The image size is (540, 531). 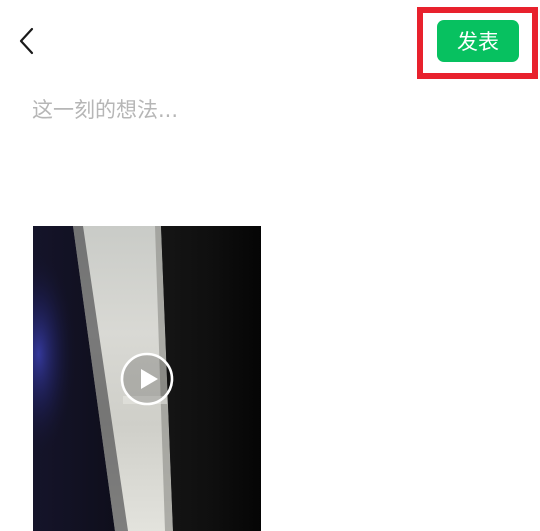 I want to click on publish-button: 发表, so click(x=478, y=41).